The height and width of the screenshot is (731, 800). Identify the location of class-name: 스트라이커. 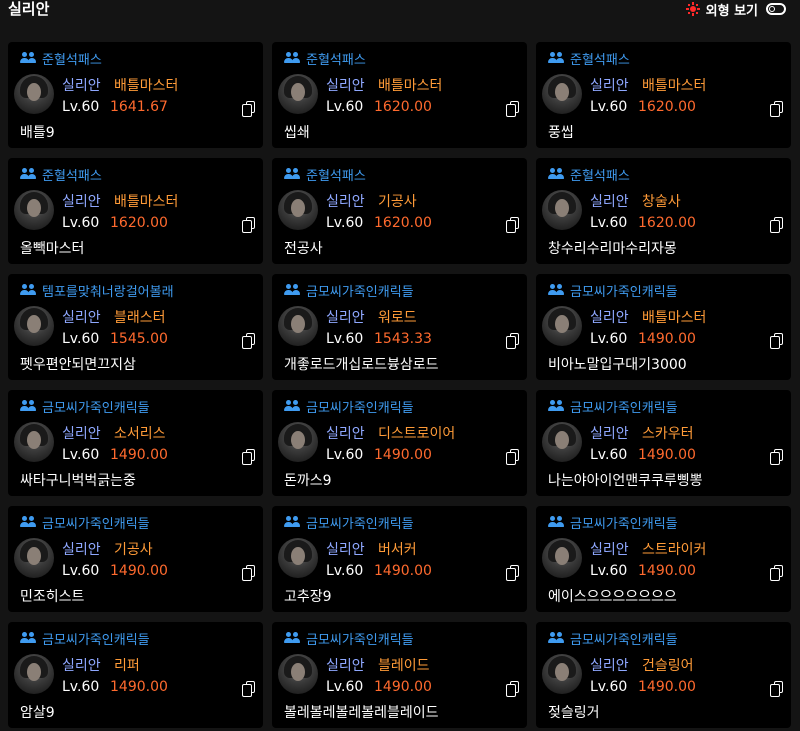
(674, 550).